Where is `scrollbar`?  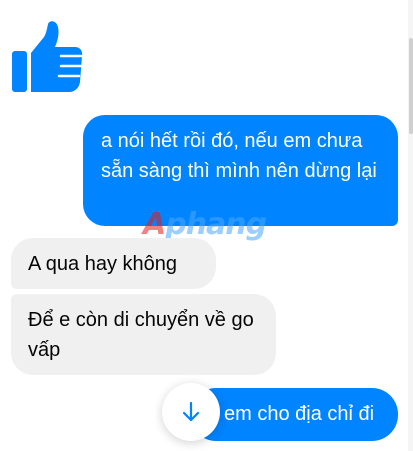 scrollbar is located at coordinates (410, 225).